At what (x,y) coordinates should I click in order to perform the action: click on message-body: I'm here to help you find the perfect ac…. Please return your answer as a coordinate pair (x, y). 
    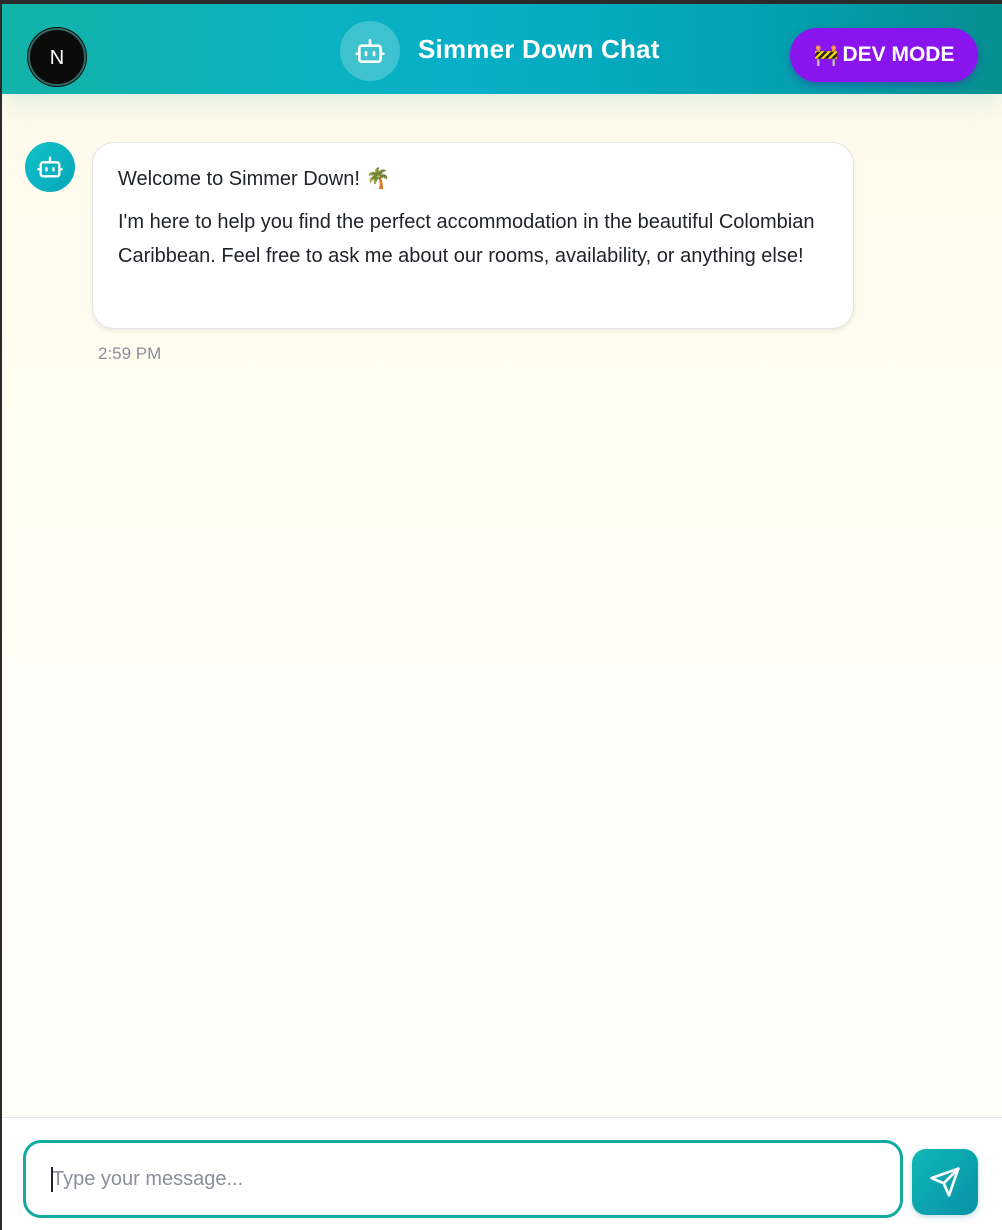
    Looking at the image, I should click on (466, 239).